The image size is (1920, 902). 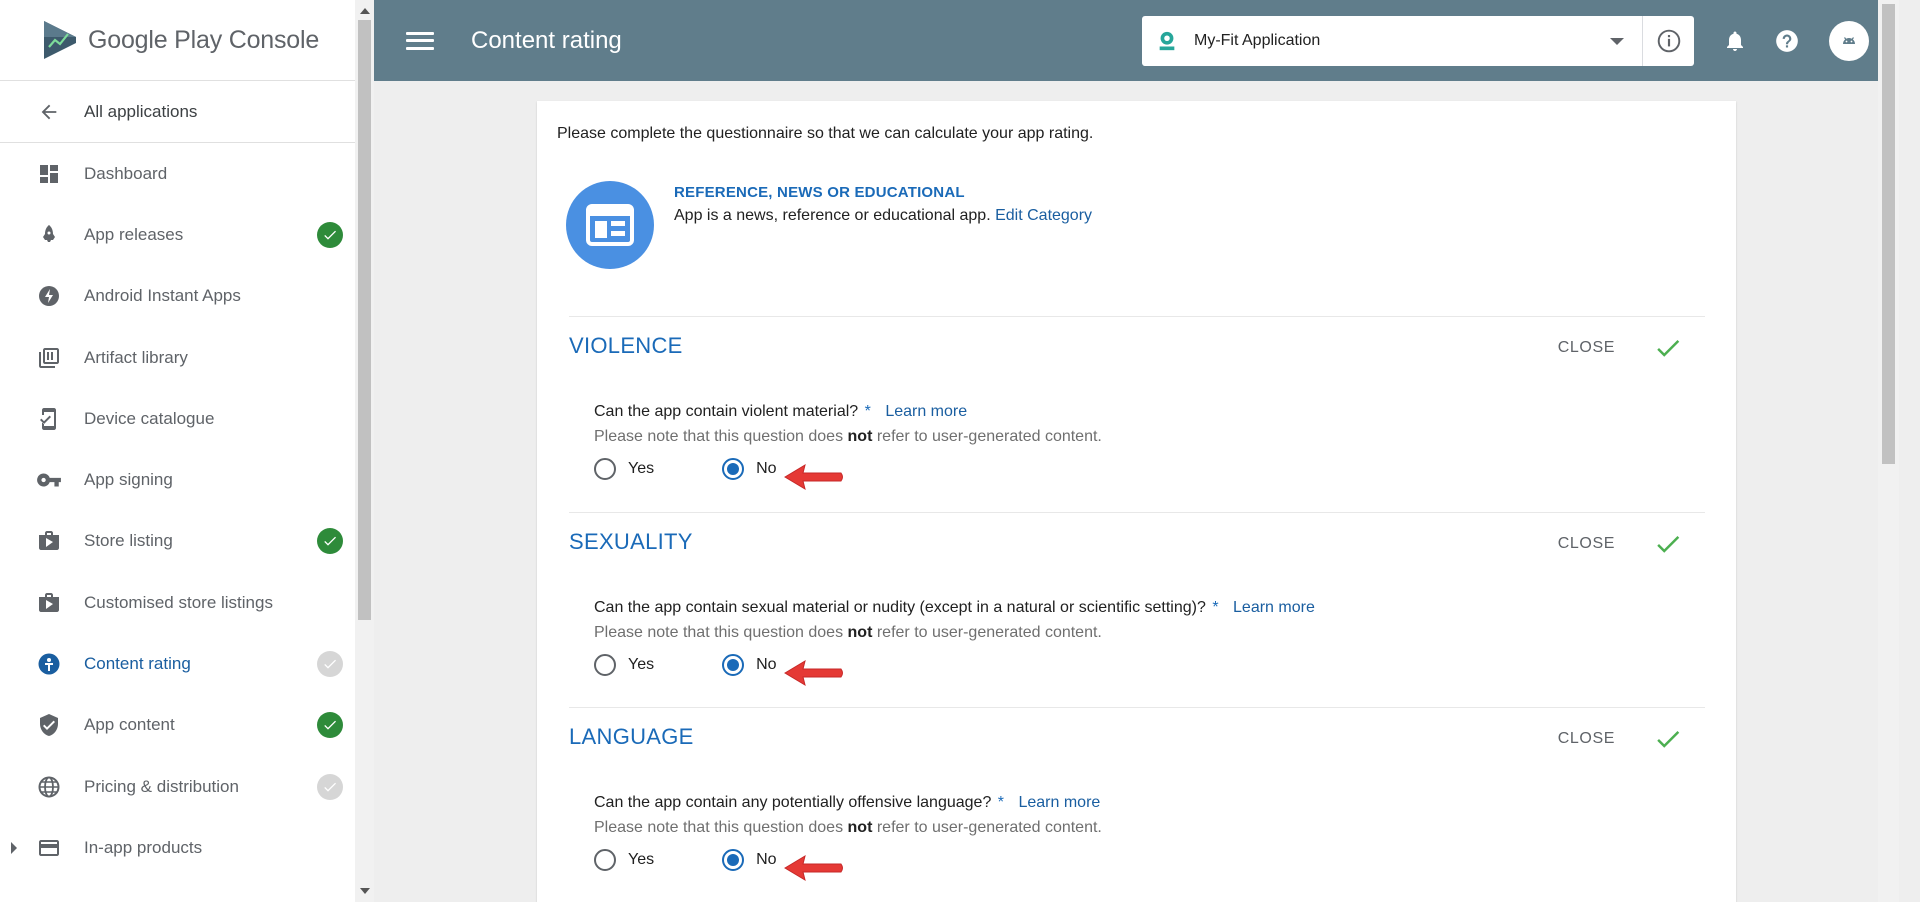 I want to click on app-icon, so click(x=1167, y=41).